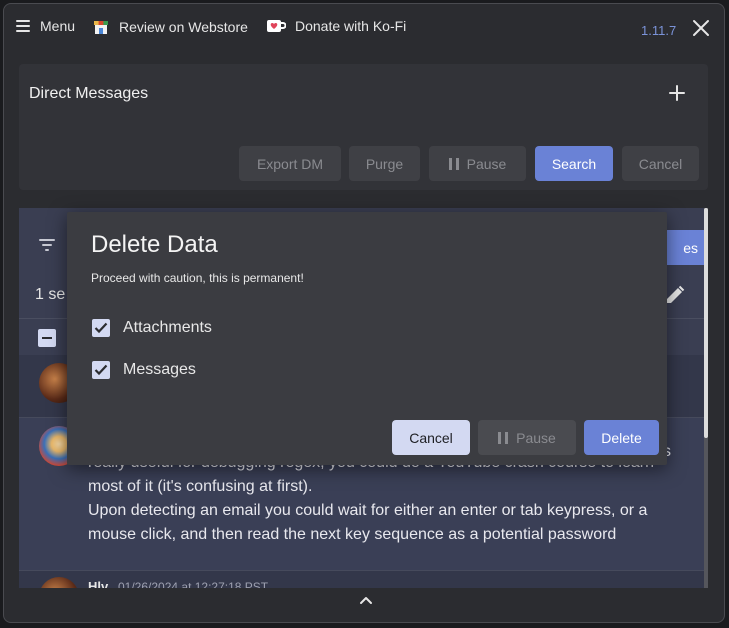  What do you see at coordinates (167, 327) in the screenshot?
I see `attachments-label: Attachments` at bounding box center [167, 327].